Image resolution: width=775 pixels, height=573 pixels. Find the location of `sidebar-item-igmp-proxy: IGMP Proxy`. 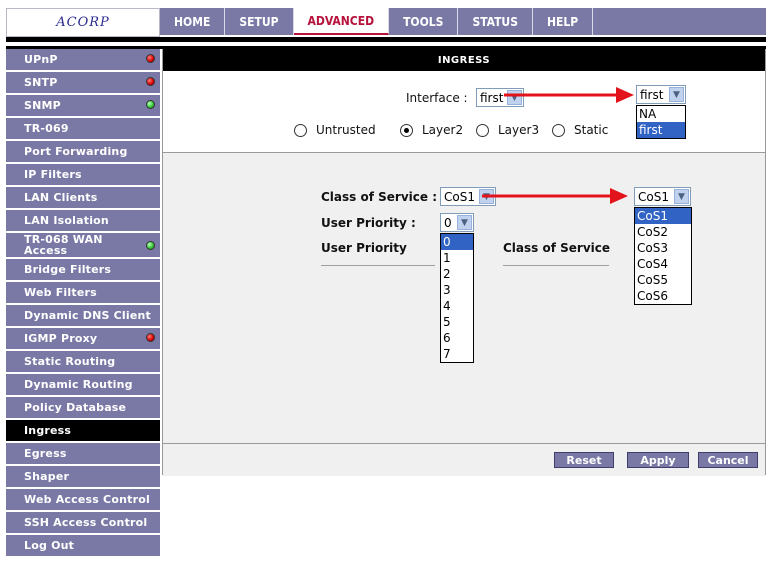

sidebar-item-igmp-proxy: IGMP Proxy is located at coordinates (83, 338).